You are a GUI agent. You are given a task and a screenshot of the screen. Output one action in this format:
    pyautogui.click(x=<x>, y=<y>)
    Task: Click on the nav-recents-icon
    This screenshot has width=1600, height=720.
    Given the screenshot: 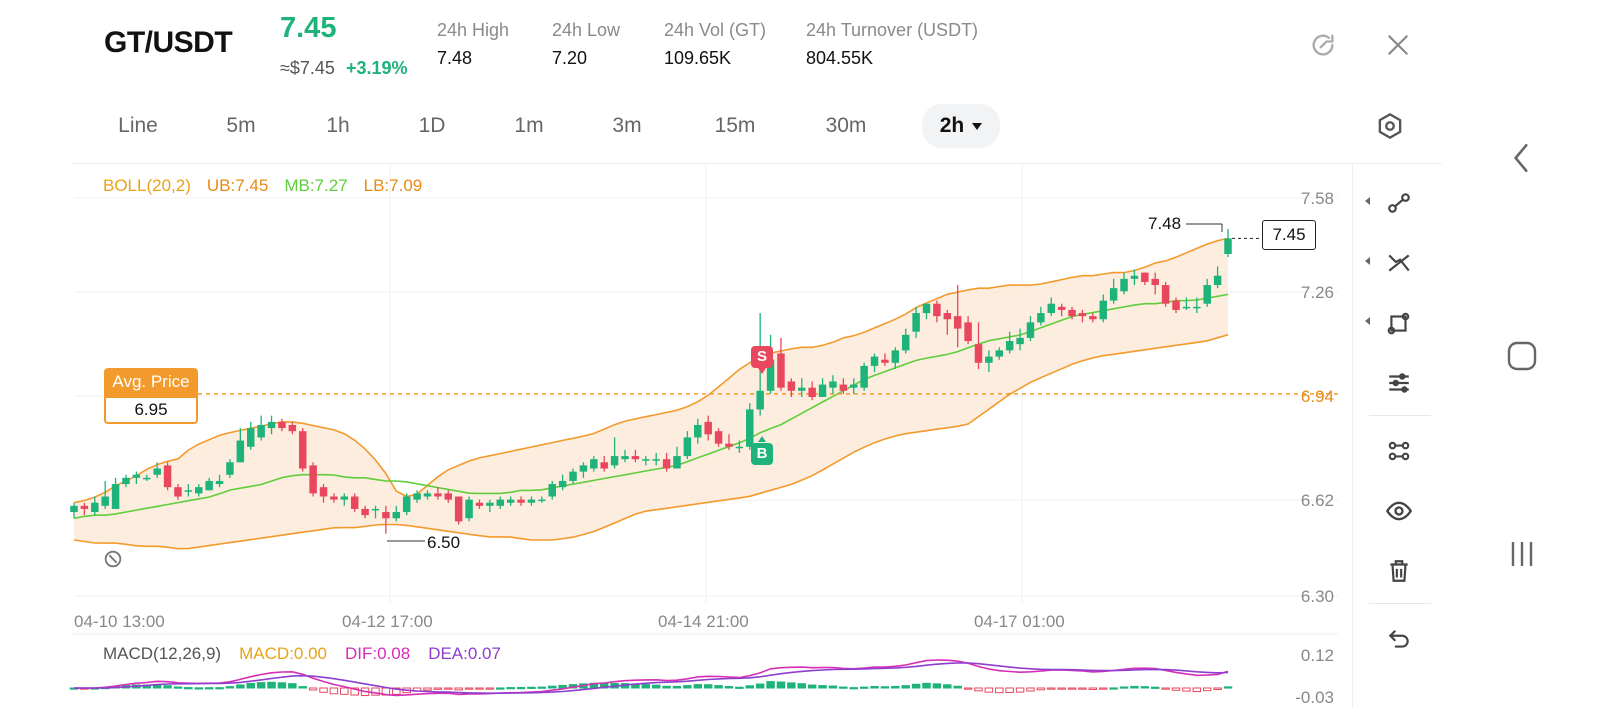 What is the action you would take?
    pyautogui.click(x=1522, y=554)
    